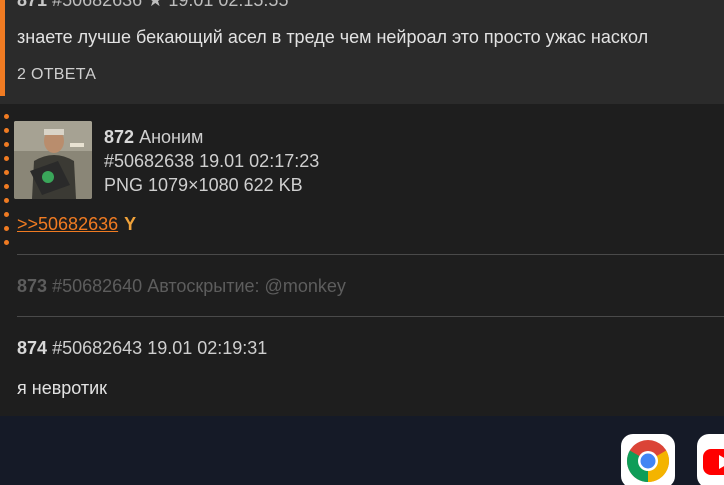 The image size is (724, 485). I want to click on reply-link: >>50682636, so click(67, 224).